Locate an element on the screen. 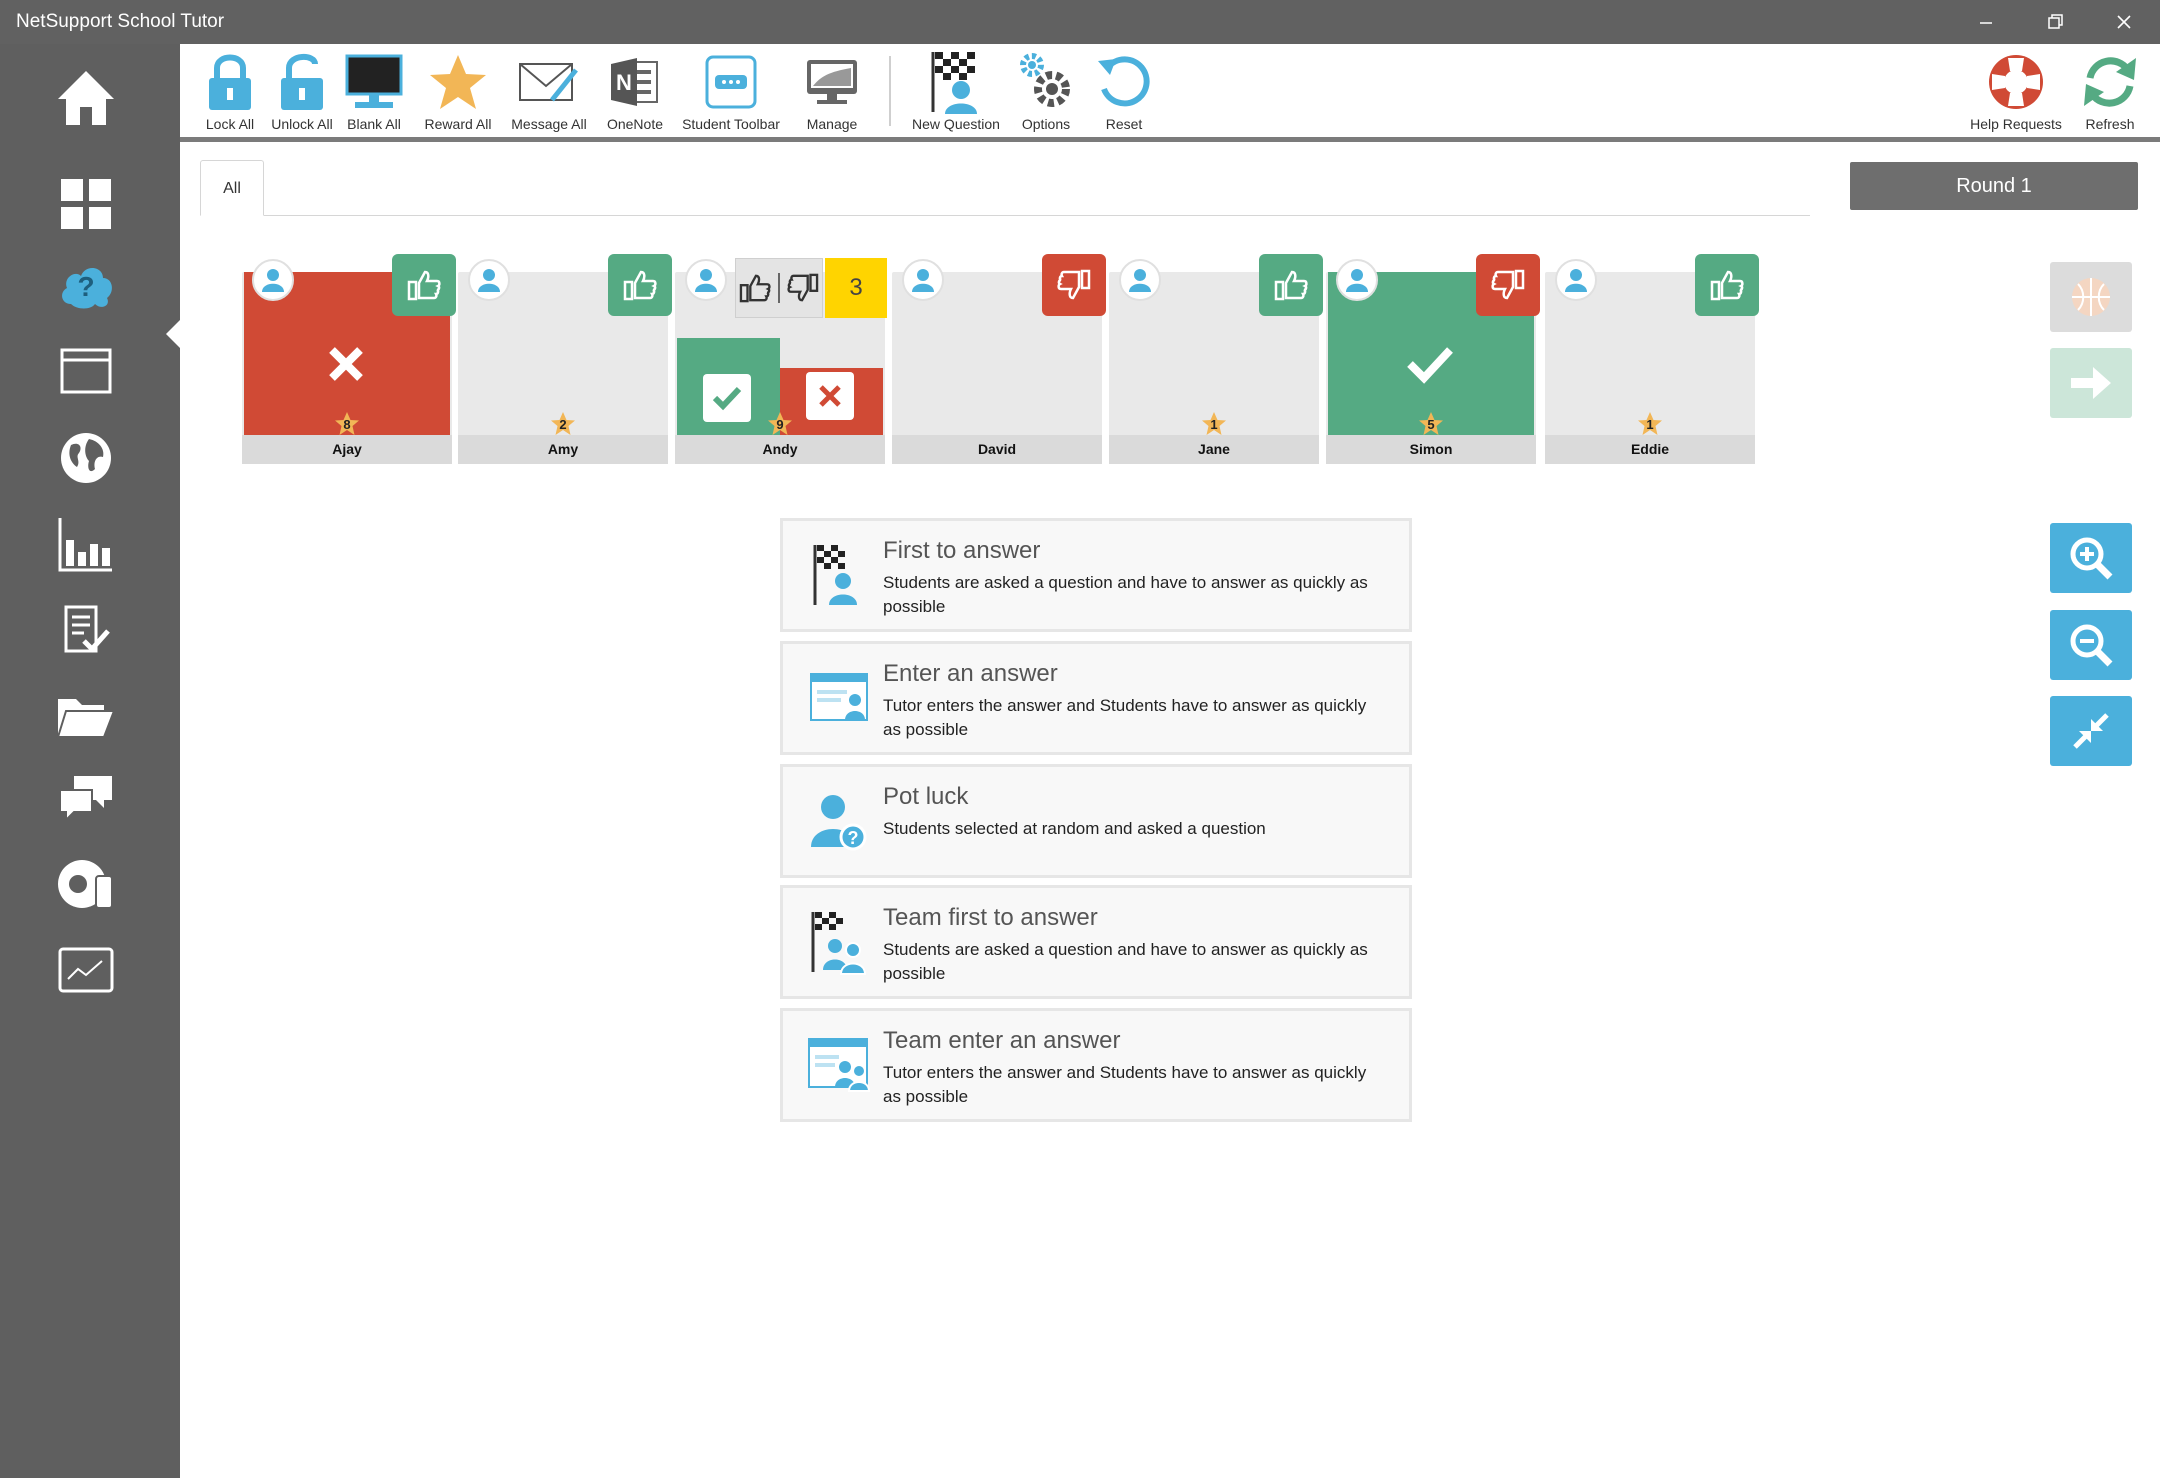 The height and width of the screenshot is (1478, 2160). student-card-jane: 1 Jane is located at coordinates (1216, 359).